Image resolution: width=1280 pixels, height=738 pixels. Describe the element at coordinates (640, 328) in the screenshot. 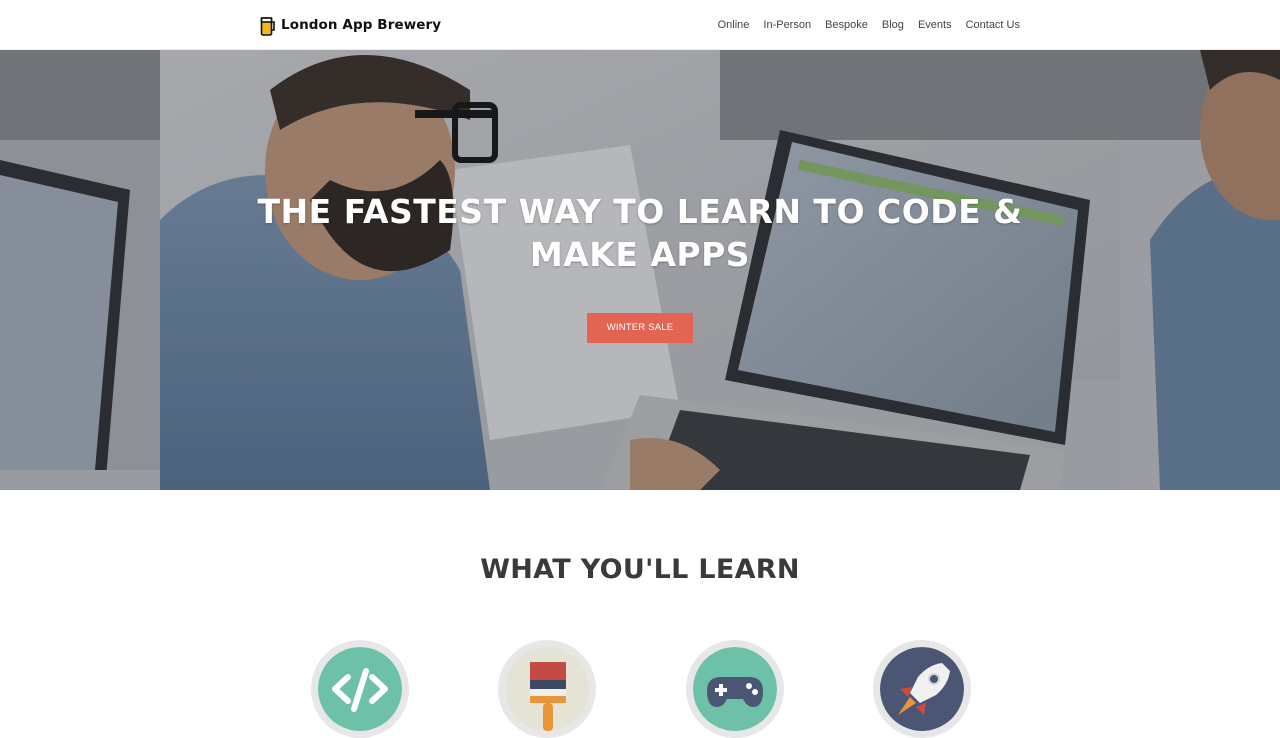

I see `winter-sale-button: WINTER SALE` at that location.